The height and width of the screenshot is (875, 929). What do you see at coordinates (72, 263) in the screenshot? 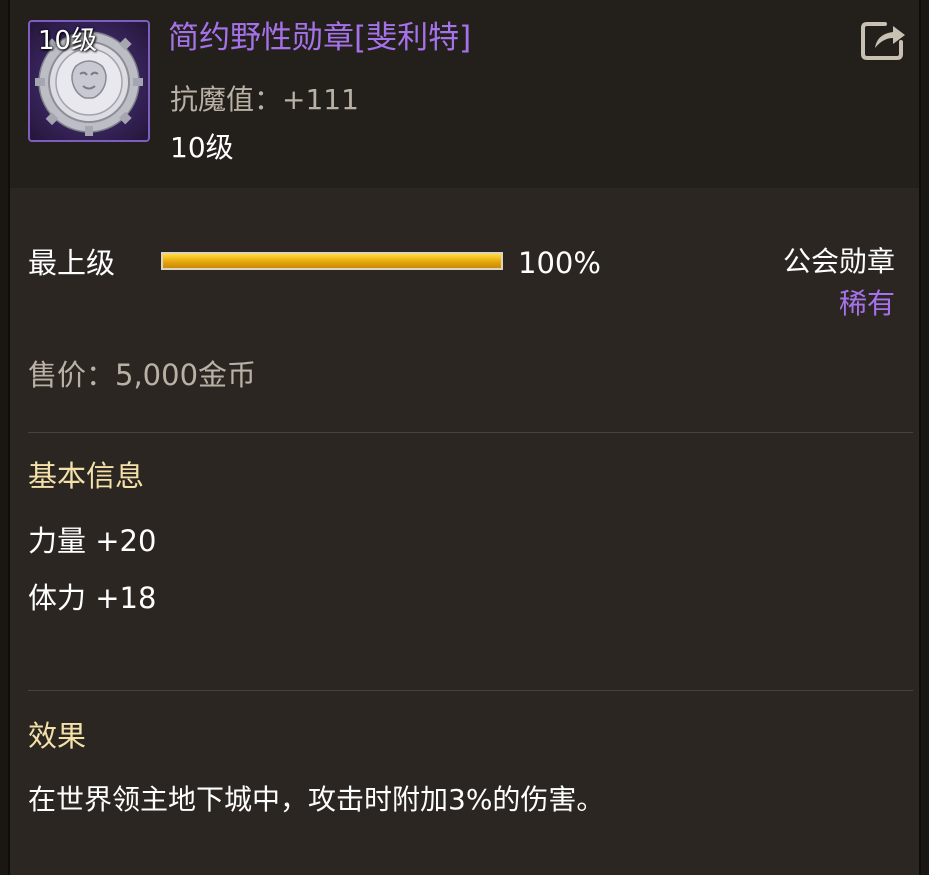
I see `upgrade-level-label: 最上级` at bounding box center [72, 263].